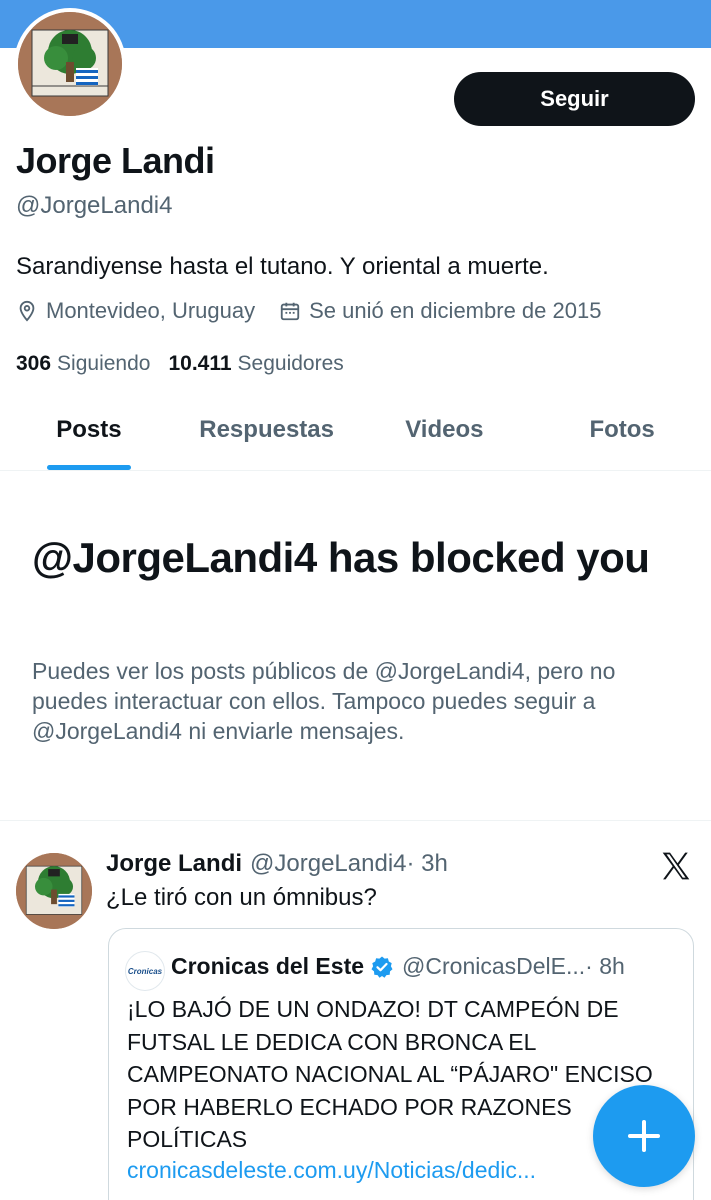 The height and width of the screenshot is (1200, 711). Describe the element at coordinates (241, 897) in the screenshot. I see `post-text: ¿Le tiró con un ómnibus?` at that location.